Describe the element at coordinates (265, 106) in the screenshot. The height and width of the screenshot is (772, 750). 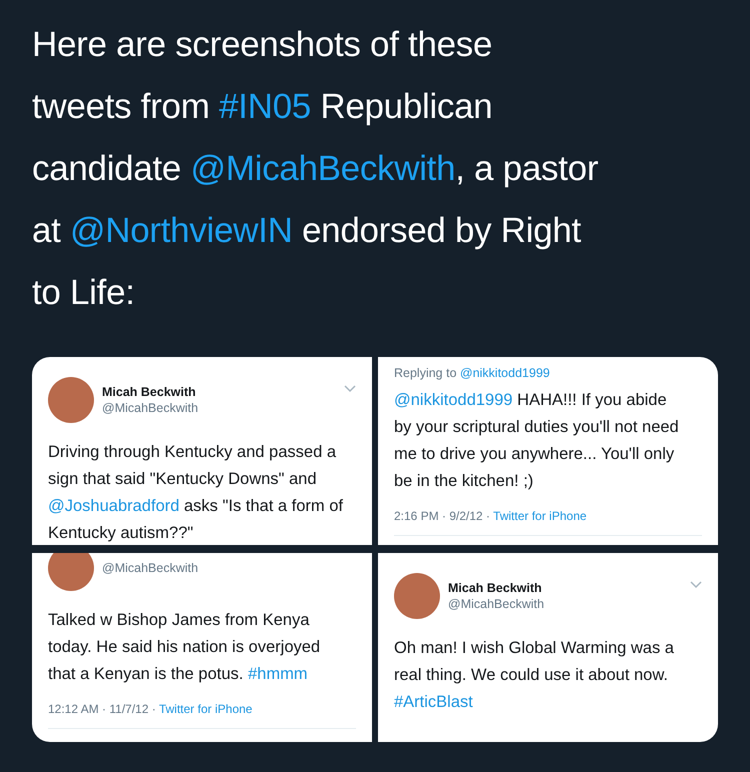
I see `link: #IN05` at that location.